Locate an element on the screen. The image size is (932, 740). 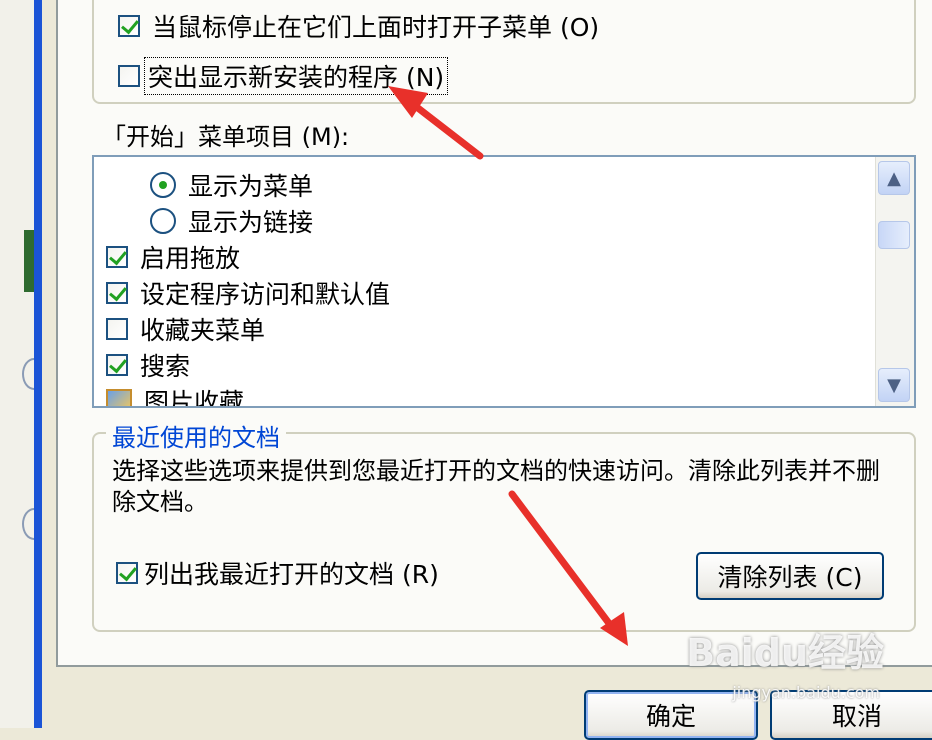
list-item-label: 设定程序访问和默认值 is located at coordinates (265, 294).